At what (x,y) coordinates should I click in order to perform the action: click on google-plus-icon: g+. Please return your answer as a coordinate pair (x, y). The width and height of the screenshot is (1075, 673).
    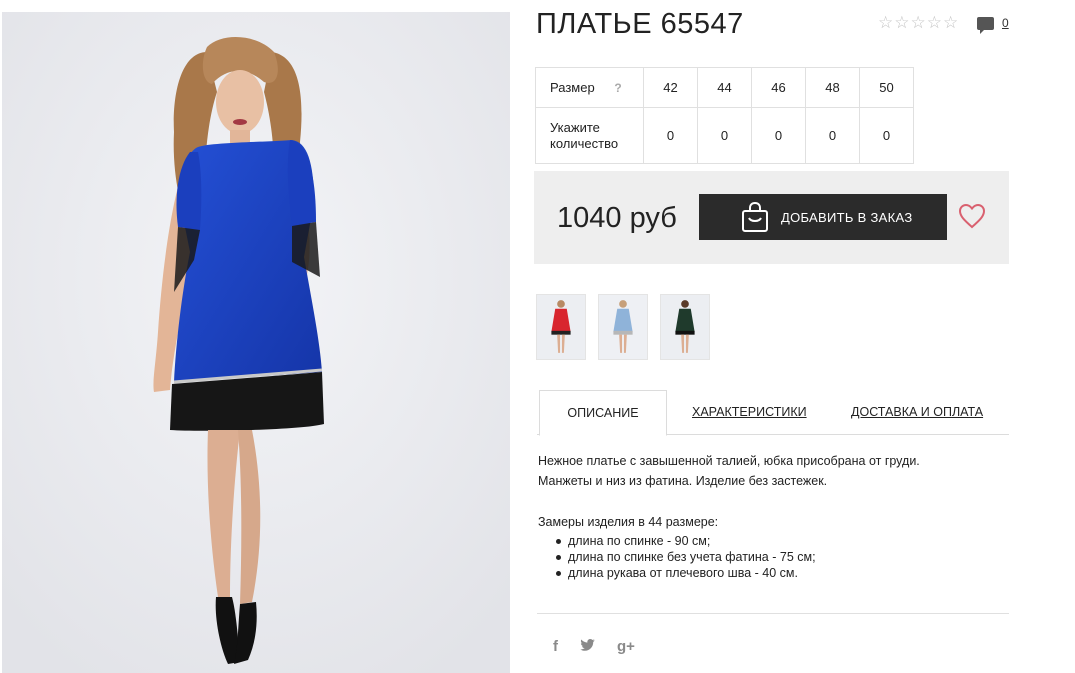
    Looking at the image, I should click on (626, 646).